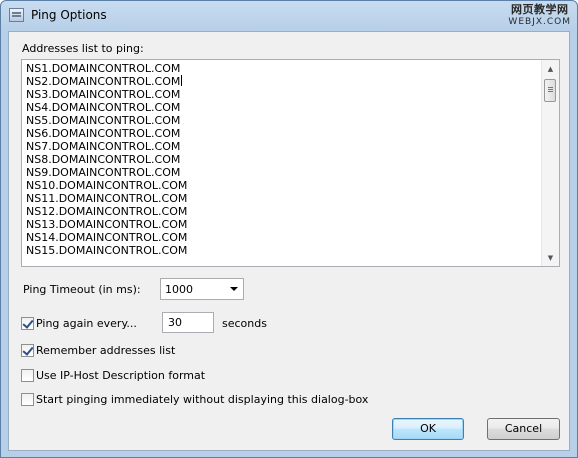  Describe the element at coordinates (106, 211) in the screenshot. I see `list-item: NS12.DOMAINCONTROL.COM` at that location.